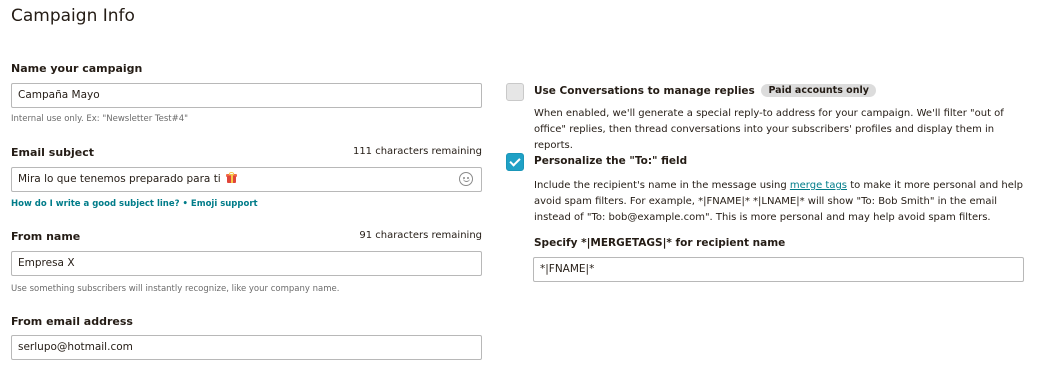  I want to click on email-subject-remaining: 111 characters remaining, so click(417, 151).